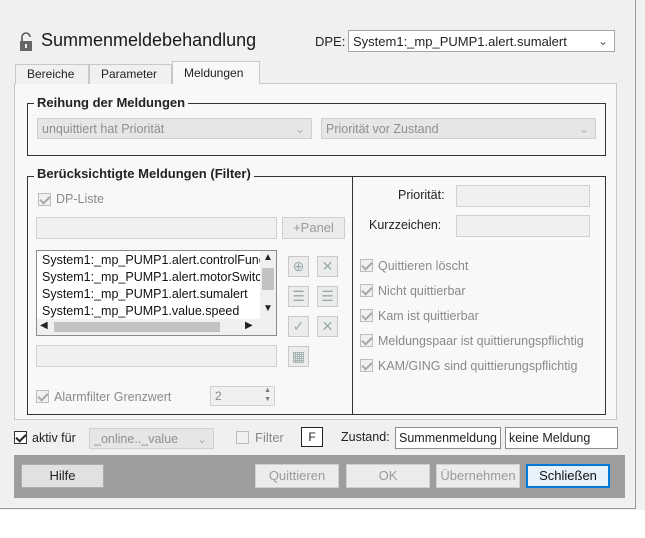 The image size is (645, 538). What do you see at coordinates (322, 524) in the screenshot?
I see `bottom-strip` at bounding box center [322, 524].